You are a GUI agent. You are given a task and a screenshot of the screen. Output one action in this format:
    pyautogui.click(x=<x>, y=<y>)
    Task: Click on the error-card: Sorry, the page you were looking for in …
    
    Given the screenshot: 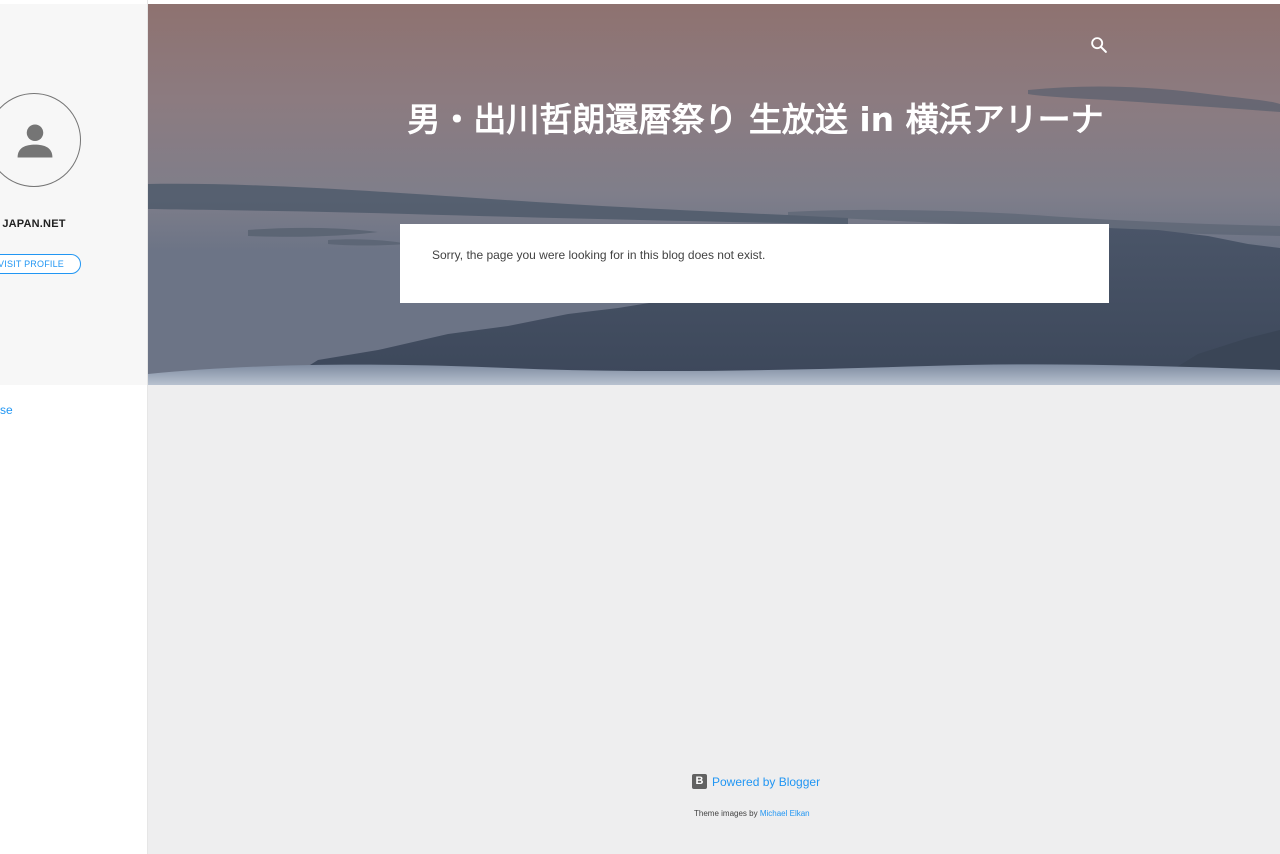 What is the action you would take?
    pyautogui.click(x=754, y=263)
    